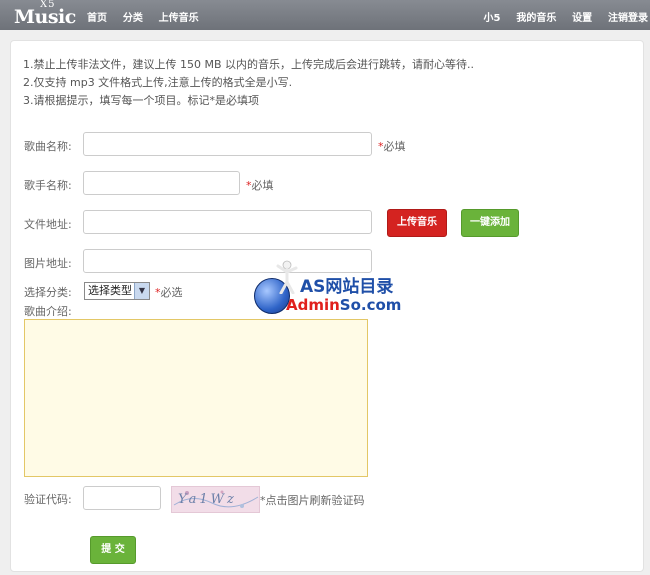 This screenshot has width=650, height=575. I want to click on nav-item-logout: 注销登录, so click(628, 18).